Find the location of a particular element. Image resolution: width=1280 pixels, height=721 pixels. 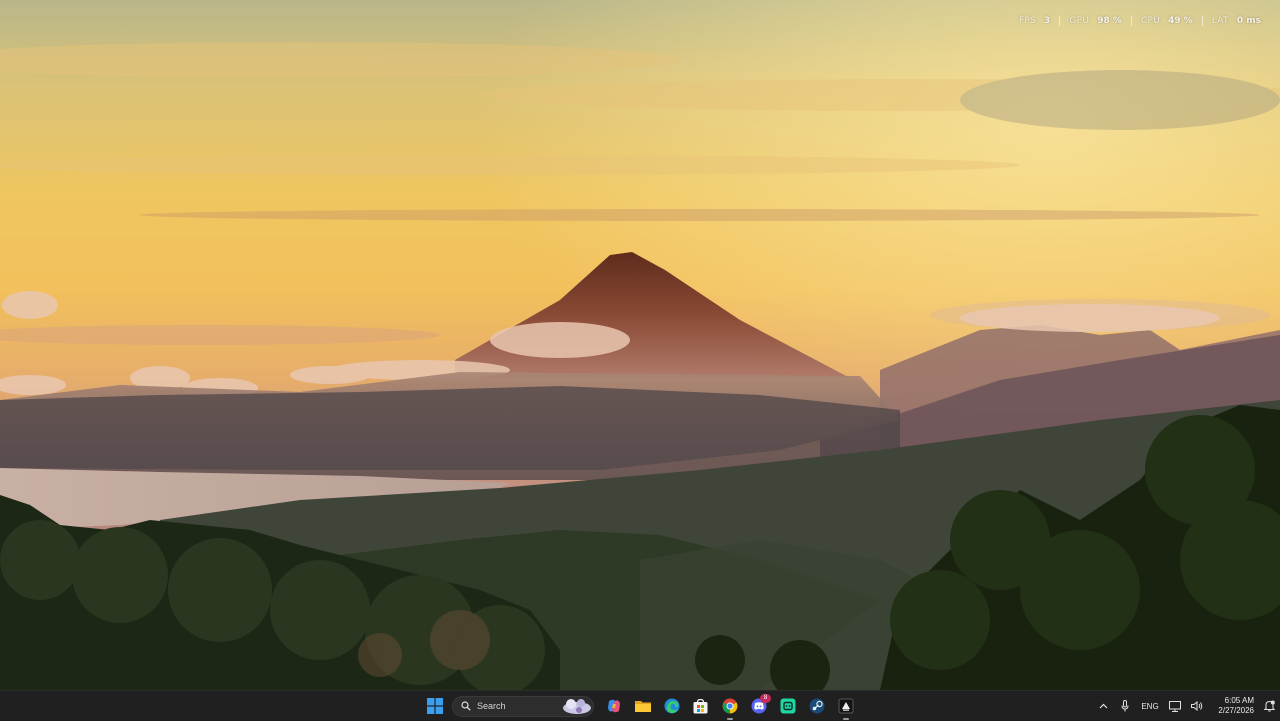

bell-icon is located at coordinates (1269, 706).